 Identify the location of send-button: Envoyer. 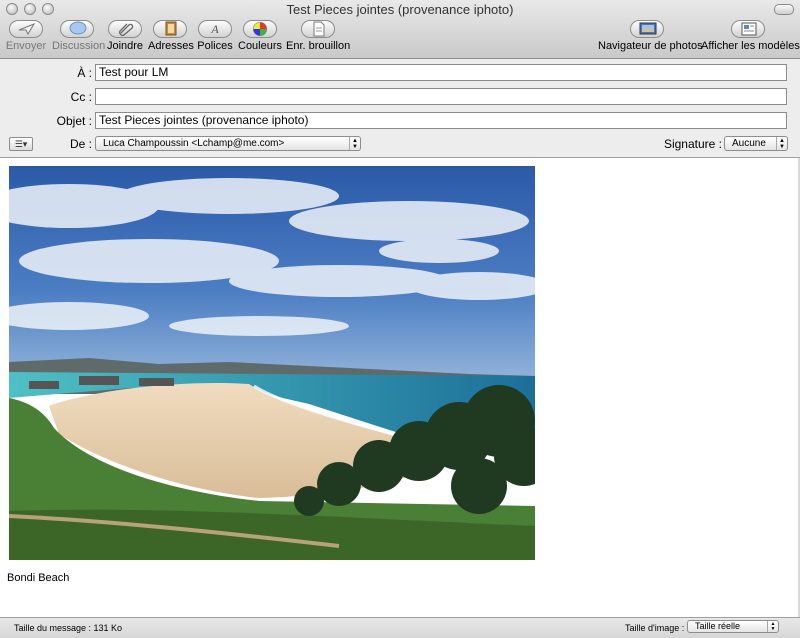
(26, 36).